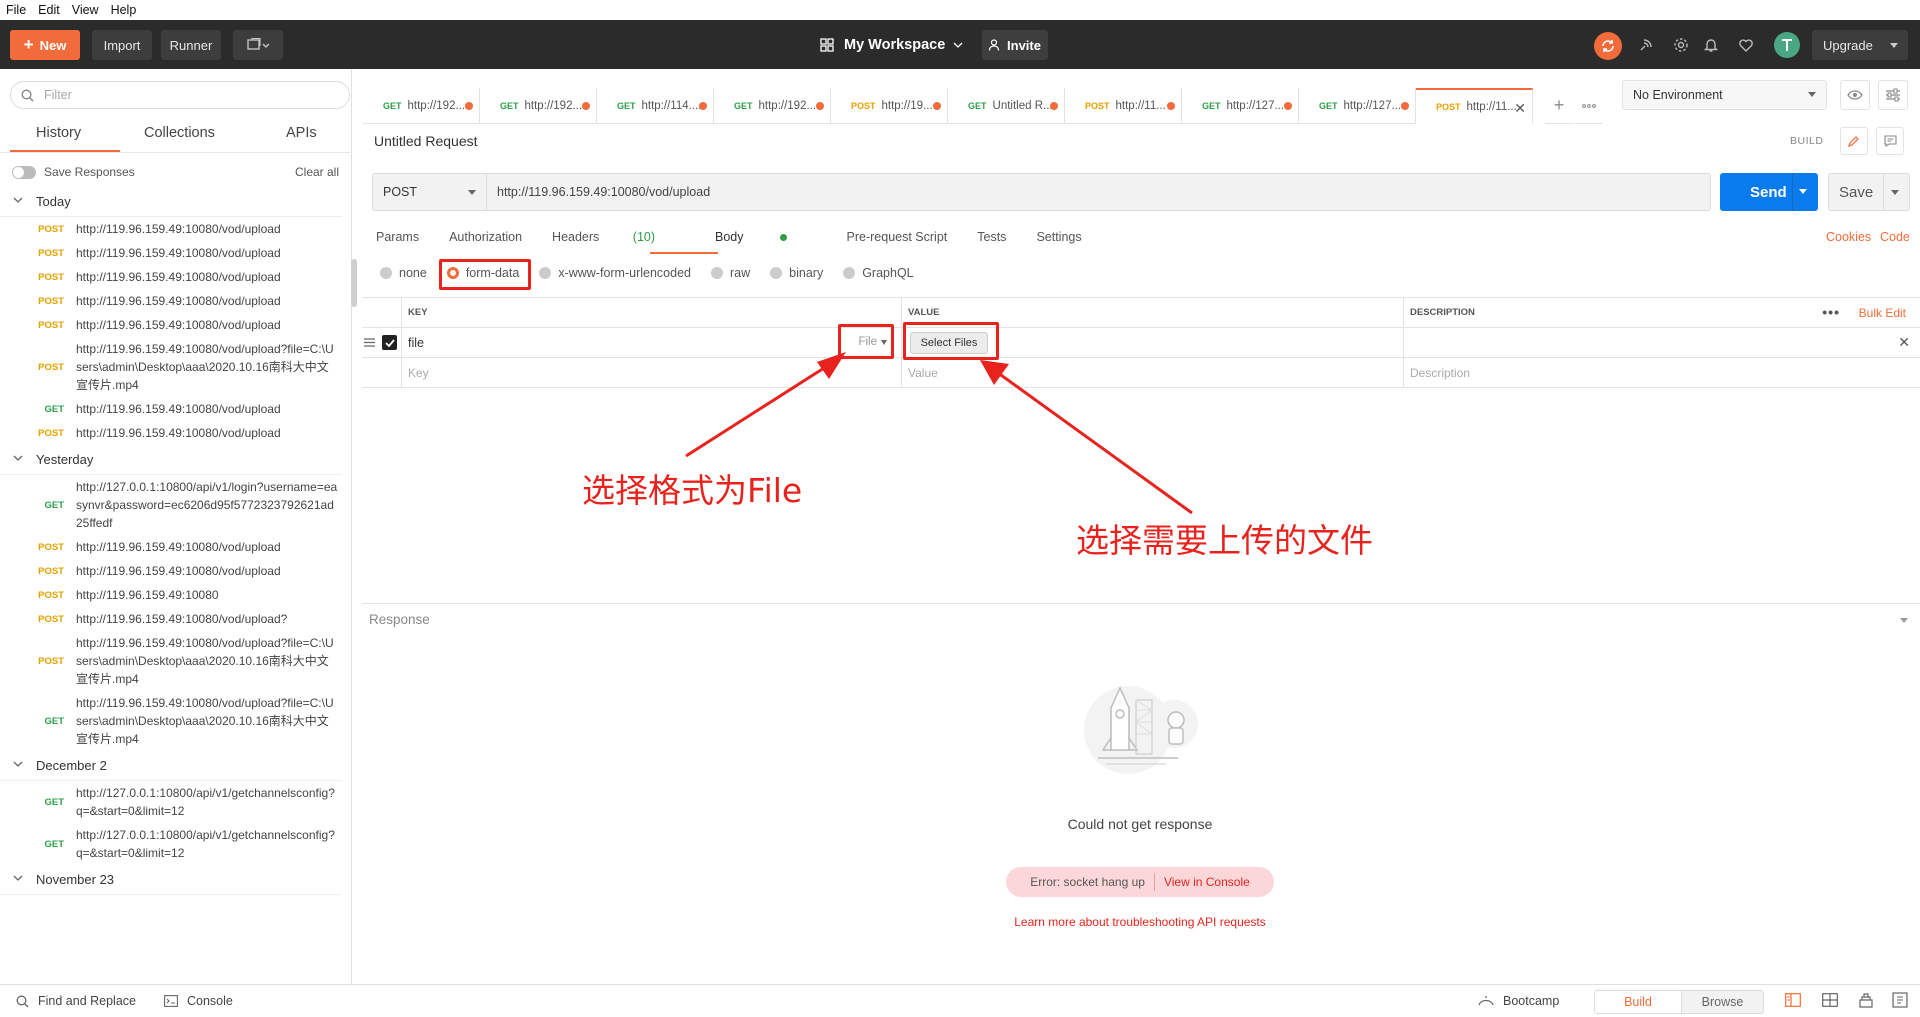 This screenshot has width=1920, height=1017. I want to click on help-icon, so click(1900, 1000).